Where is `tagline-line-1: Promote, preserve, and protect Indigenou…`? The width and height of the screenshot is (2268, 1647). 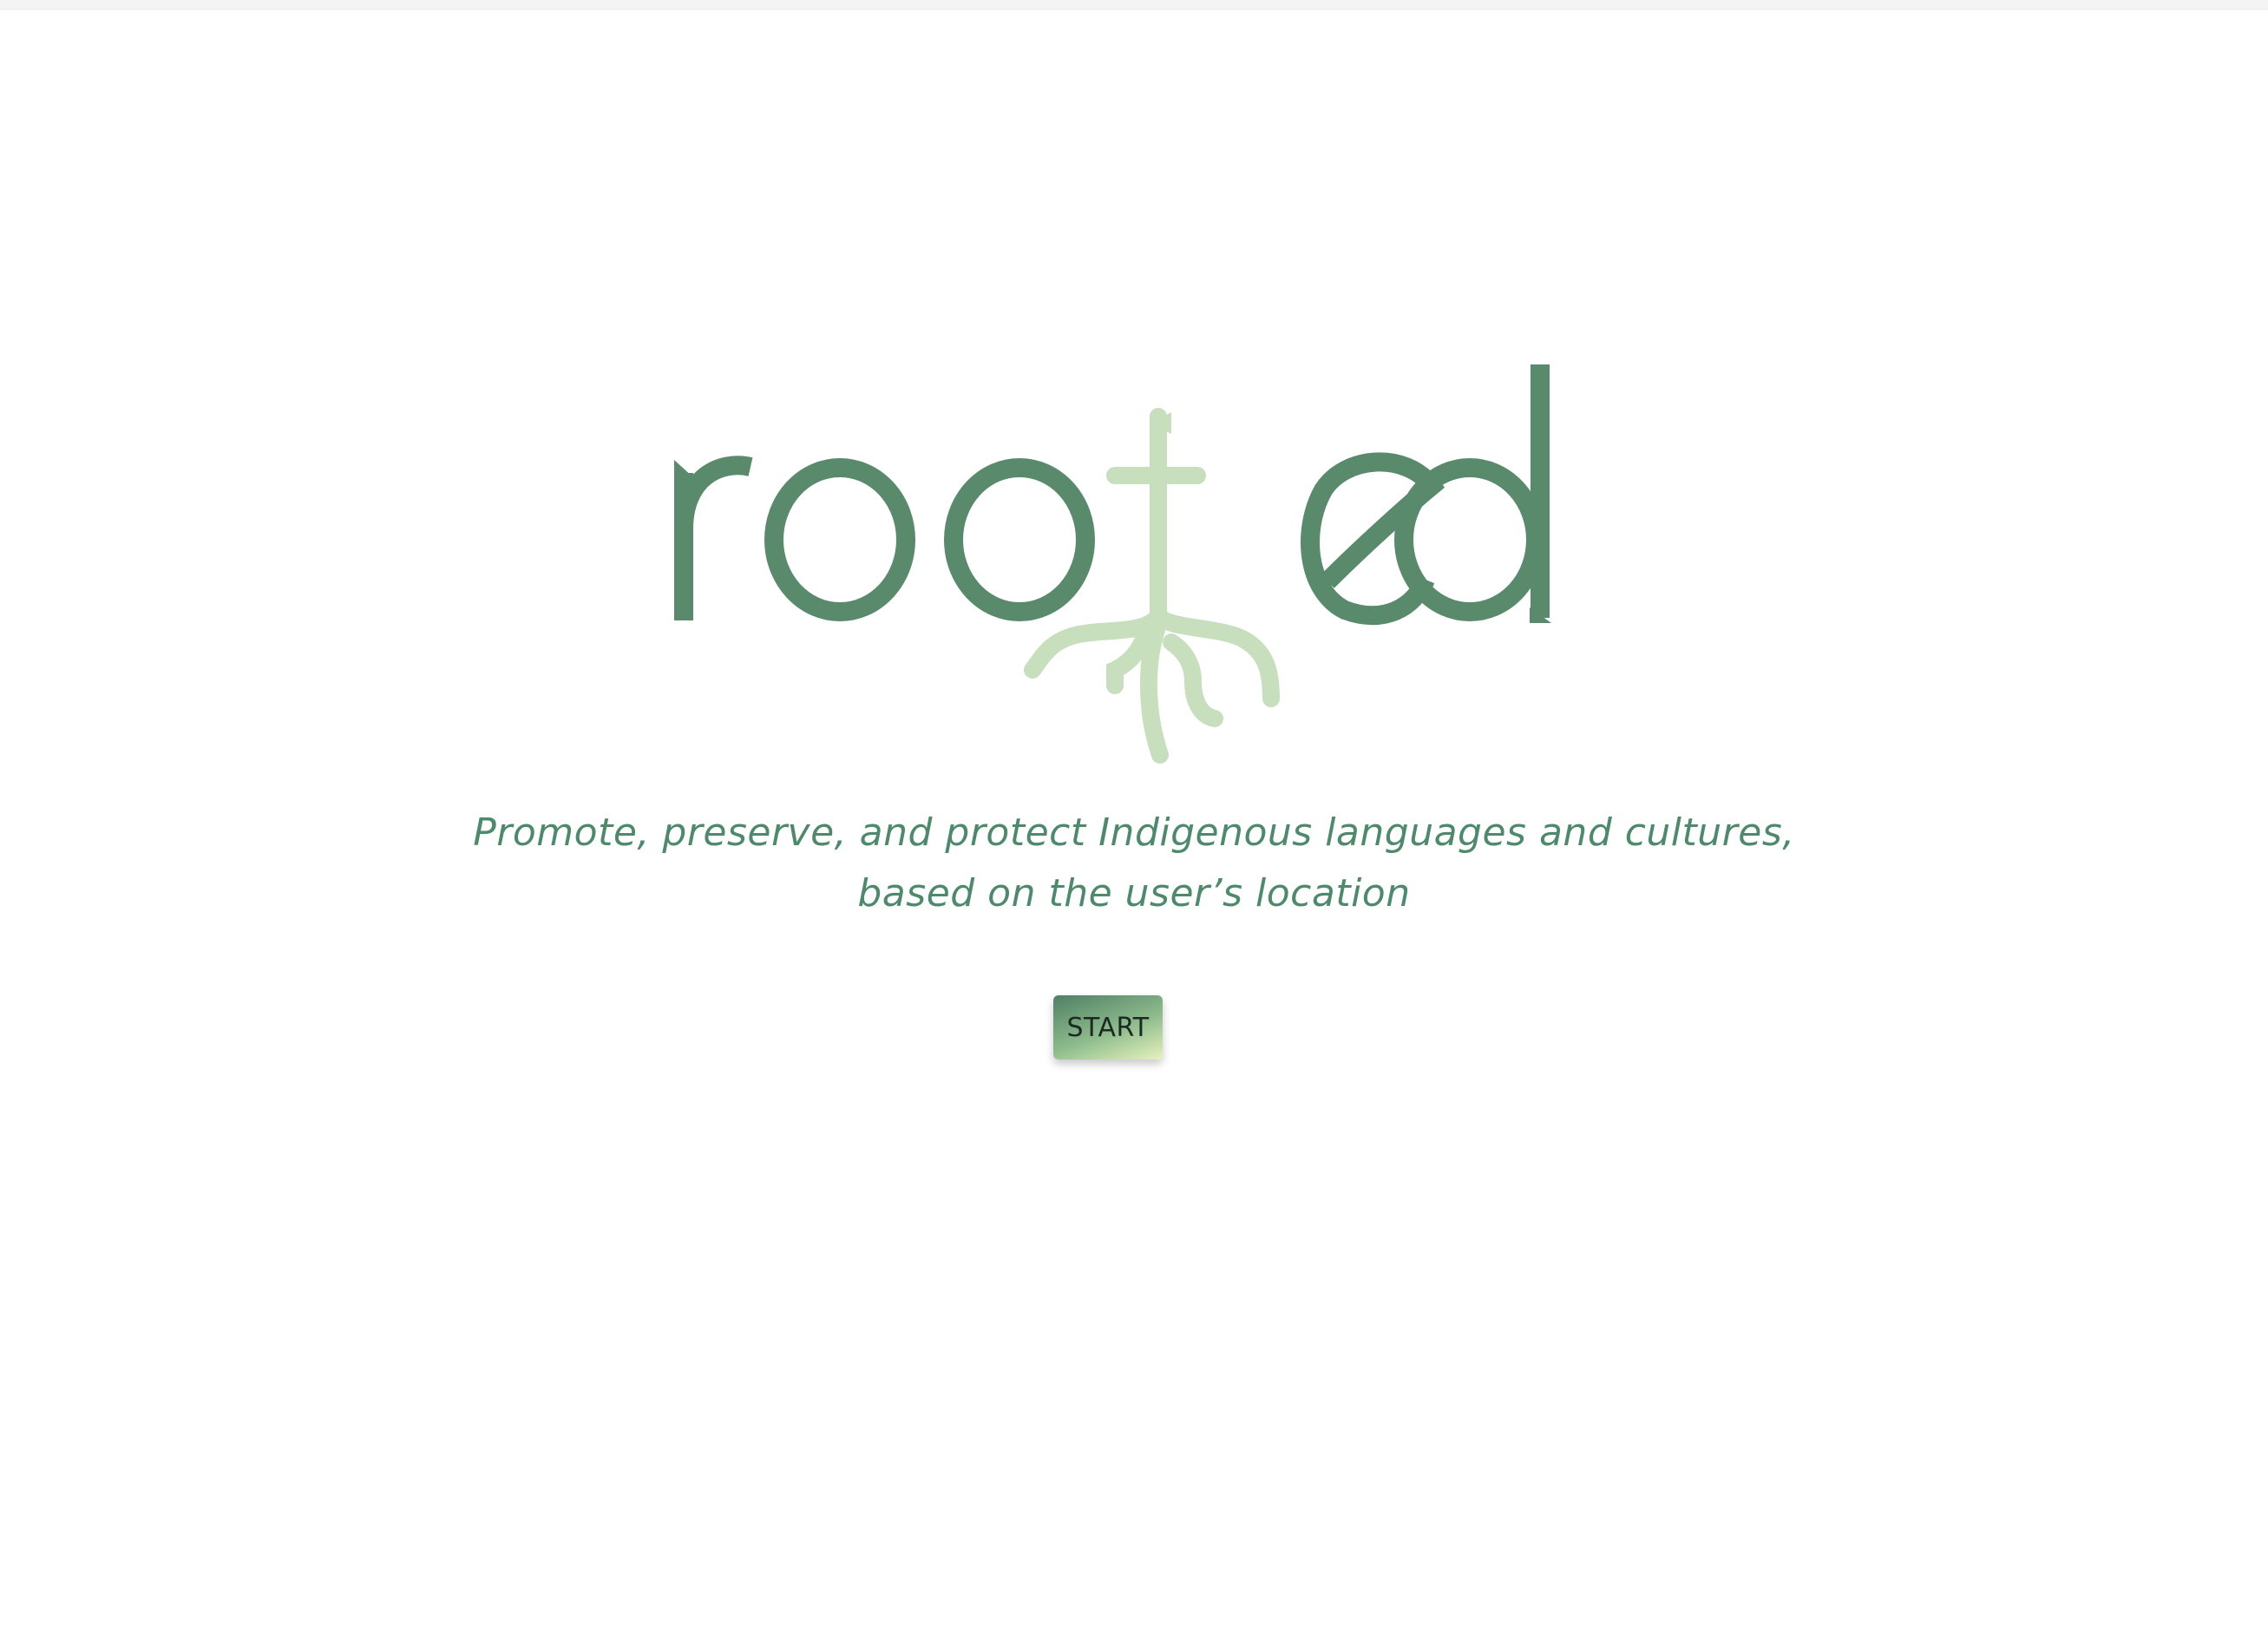 tagline-line-1: Promote, preserve, and protect Indigenou… is located at coordinates (1134, 832).